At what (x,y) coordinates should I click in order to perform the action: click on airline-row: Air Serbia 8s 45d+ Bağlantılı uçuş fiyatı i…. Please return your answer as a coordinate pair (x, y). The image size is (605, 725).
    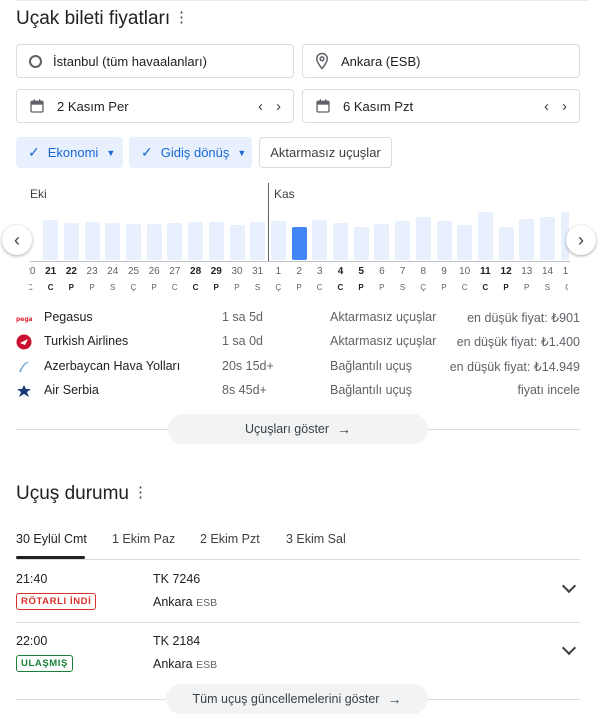
    Looking at the image, I should click on (299, 392).